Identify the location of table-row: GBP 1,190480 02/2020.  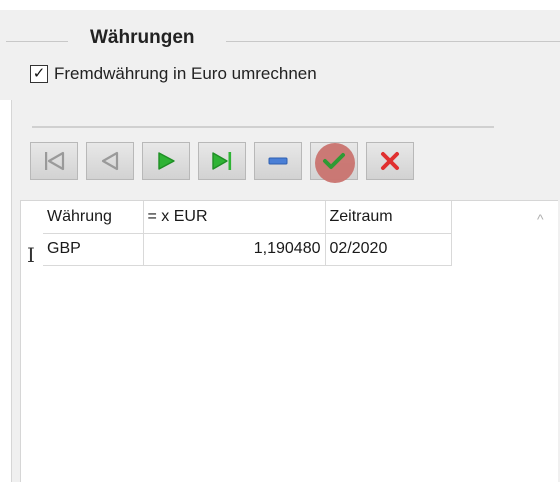
(247, 249).